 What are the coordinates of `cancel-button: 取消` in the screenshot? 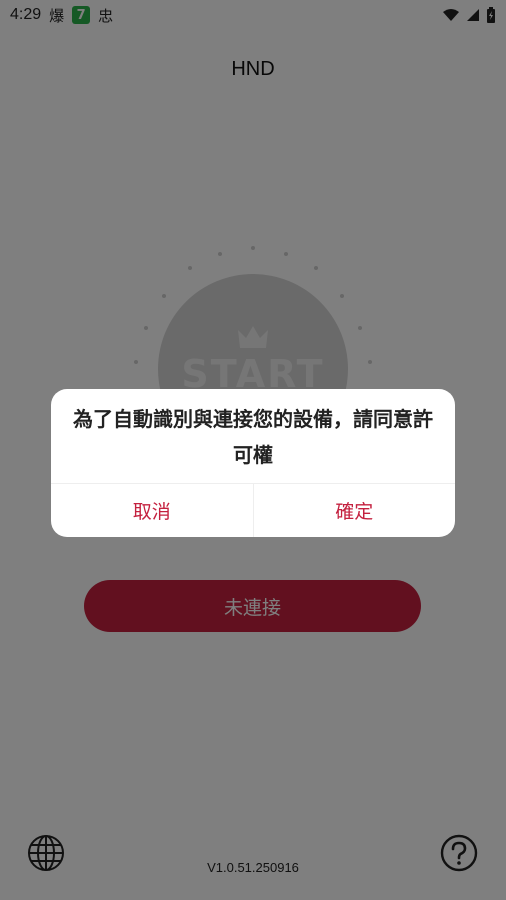 It's located at (152, 510).